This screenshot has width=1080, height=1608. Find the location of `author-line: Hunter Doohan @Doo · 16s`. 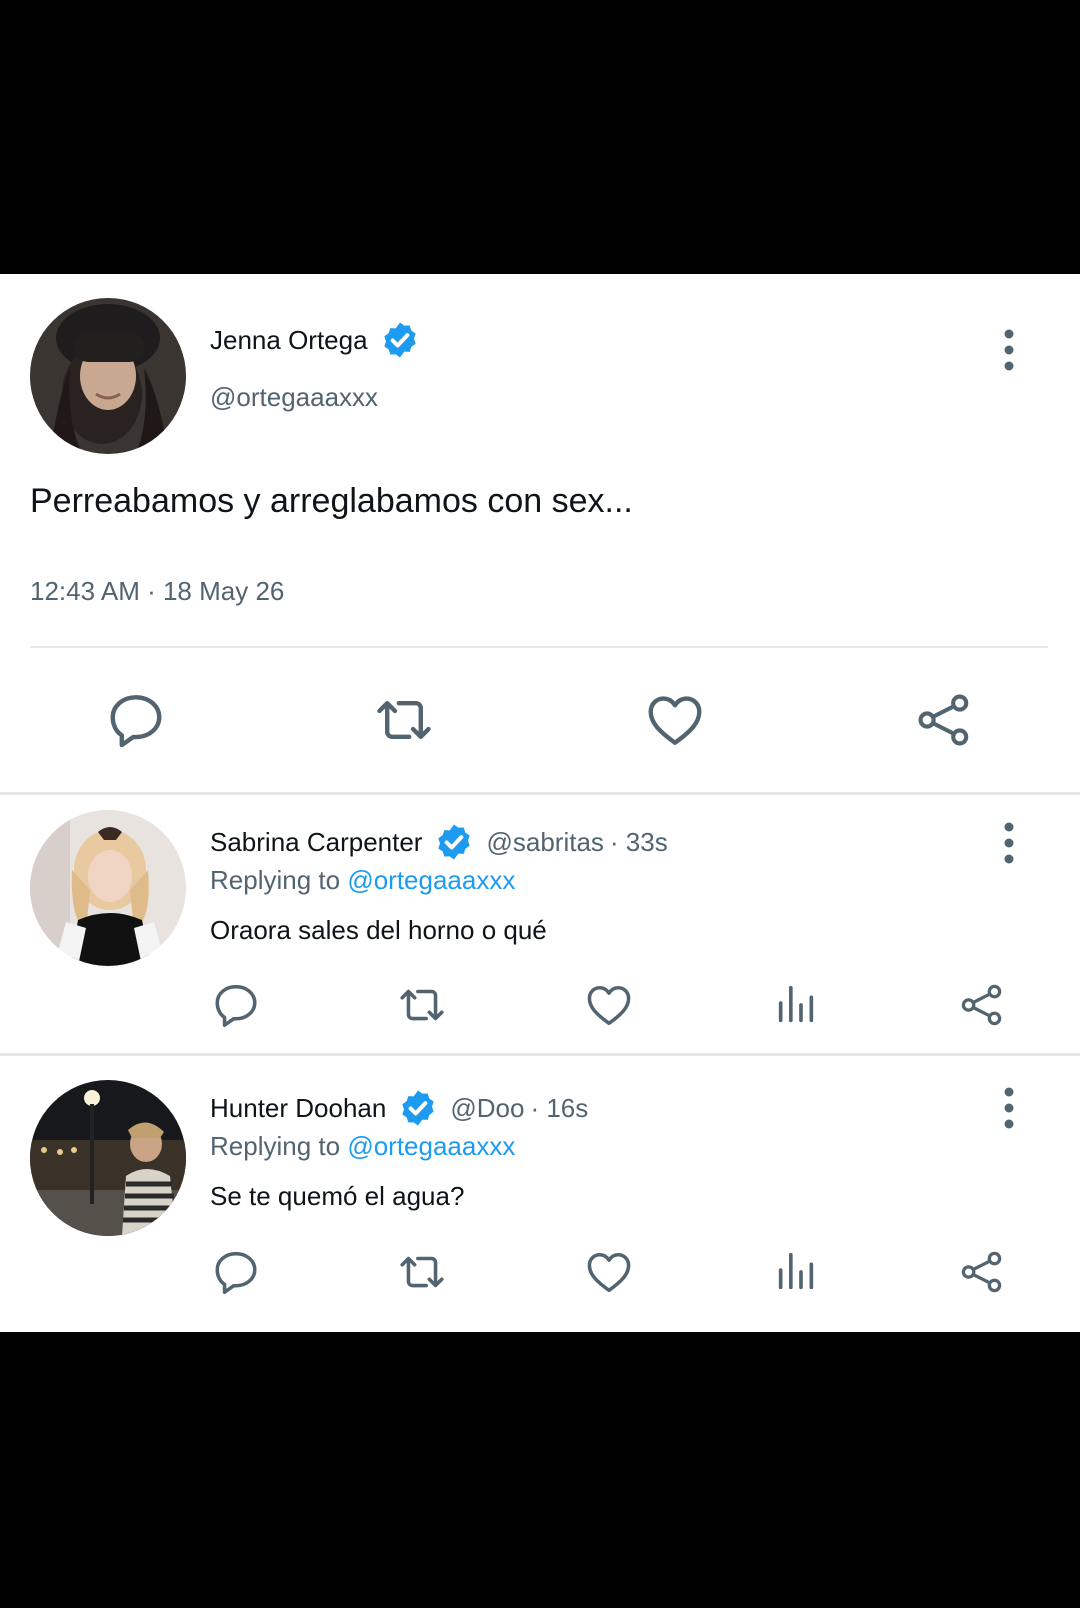

author-line: Hunter Doohan @Doo · 16s is located at coordinates (399, 1108).